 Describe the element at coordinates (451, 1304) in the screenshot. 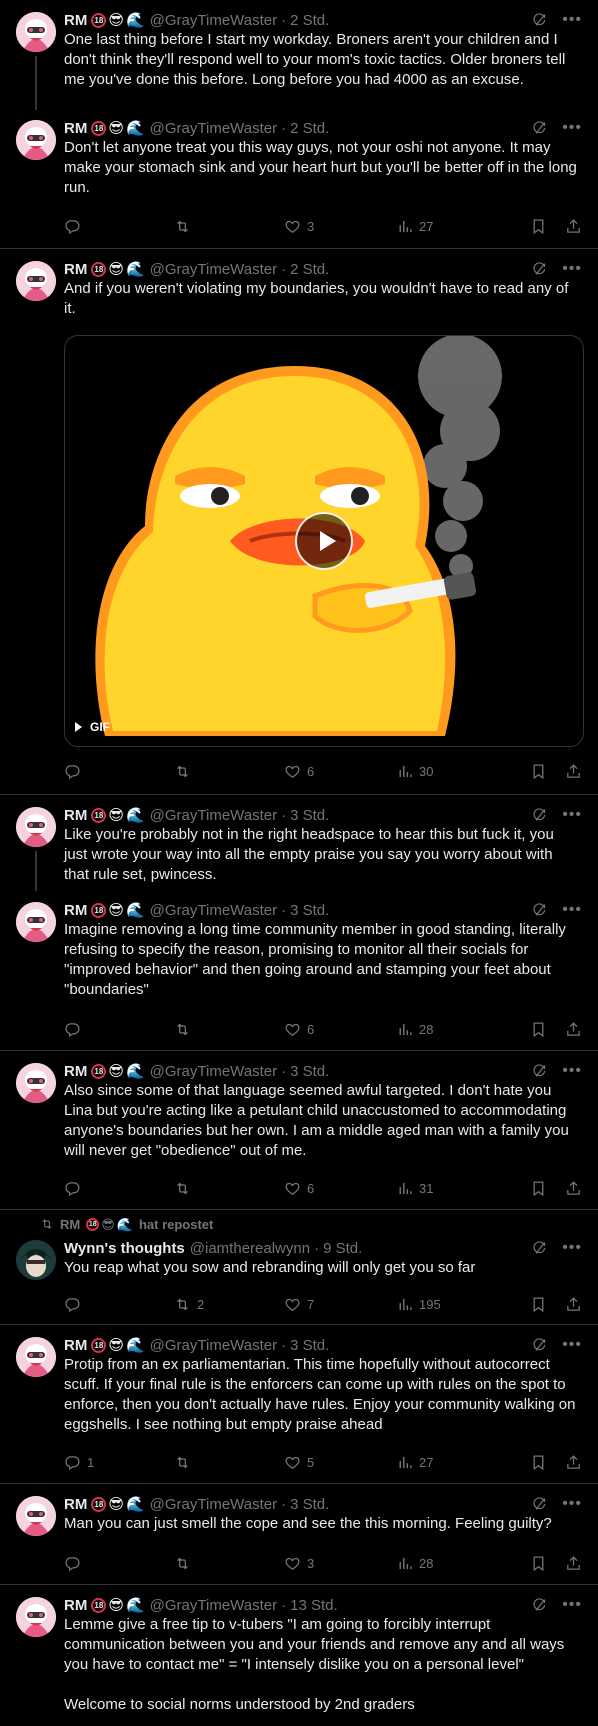

I see `views-button: 195` at that location.